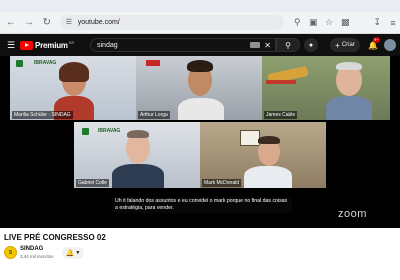 This screenshot has height=280, width=400. I want to click on search-page-icon: ⚲, so click(297, 23).